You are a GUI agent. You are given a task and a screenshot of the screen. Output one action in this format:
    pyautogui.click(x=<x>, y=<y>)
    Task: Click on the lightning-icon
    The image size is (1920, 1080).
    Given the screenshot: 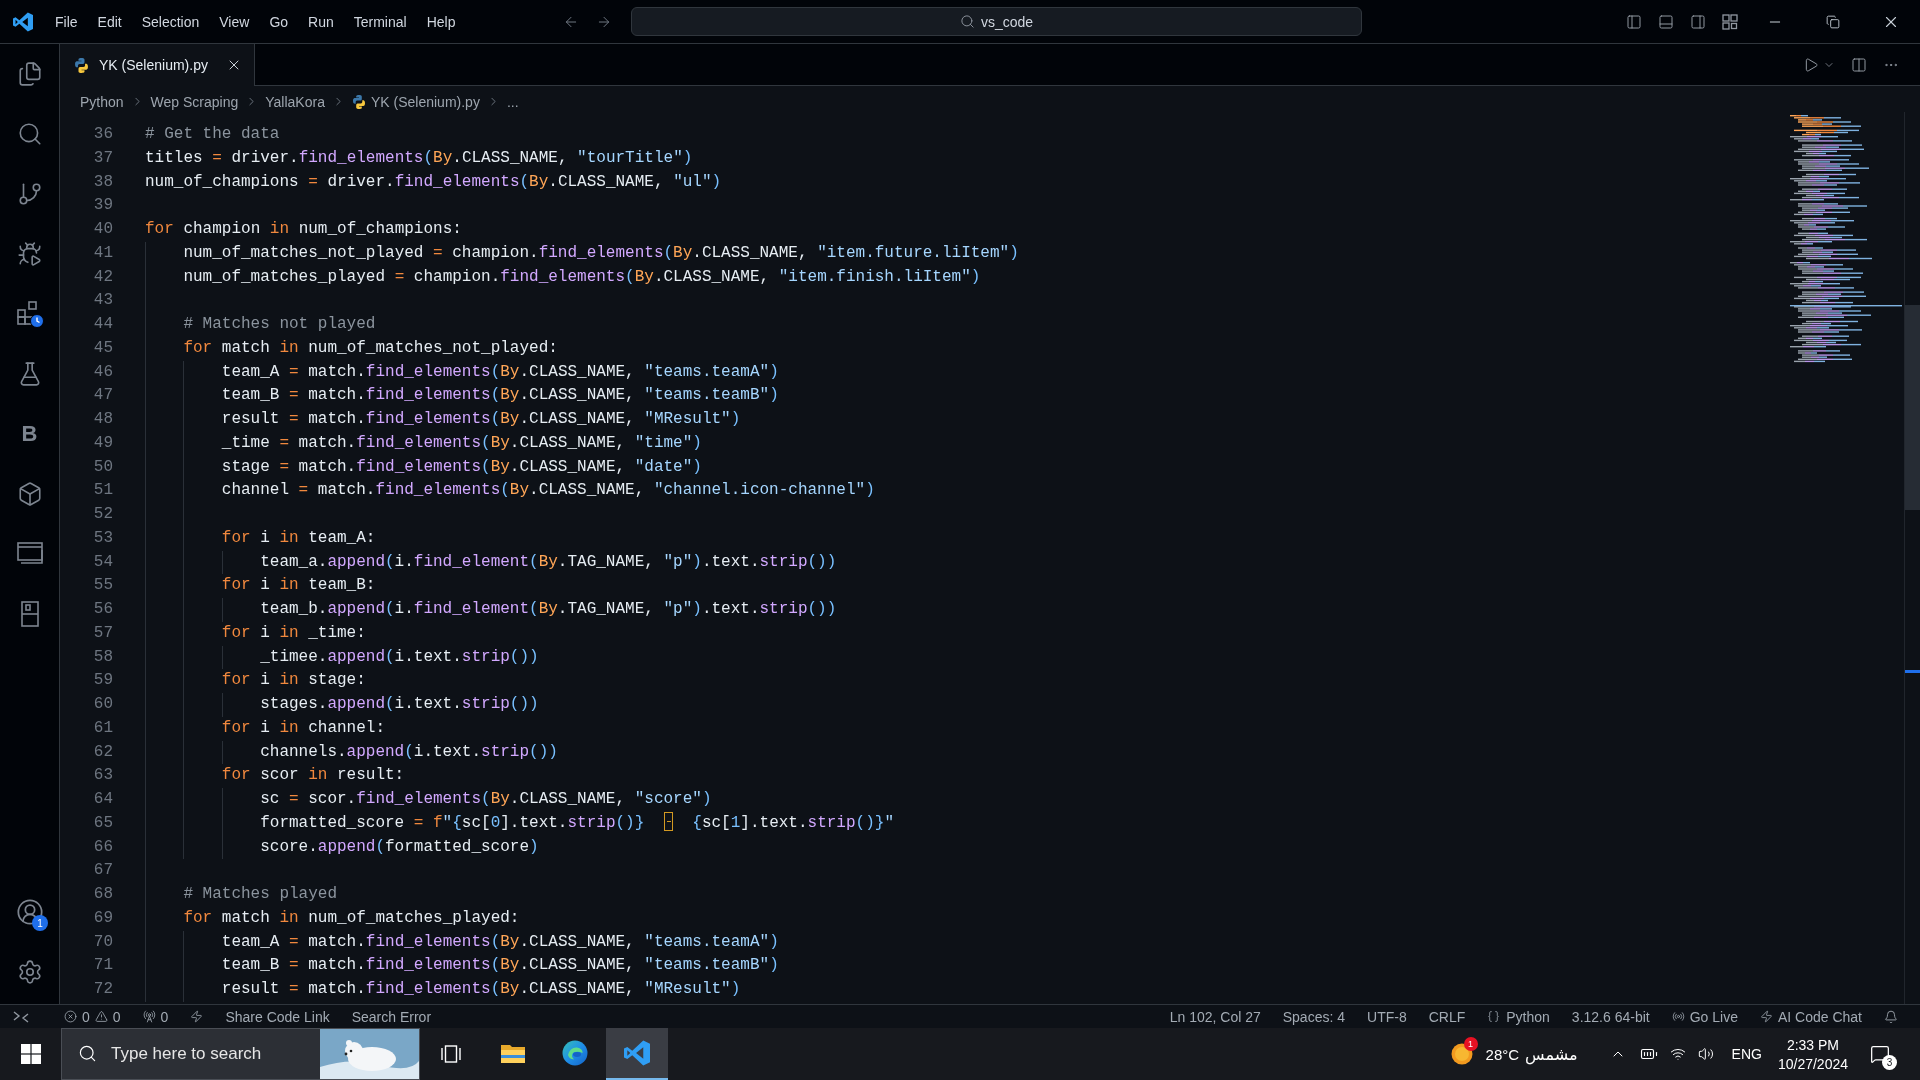 What is the action you would take?
    pyautogui.click(x=197, y=1016)
    